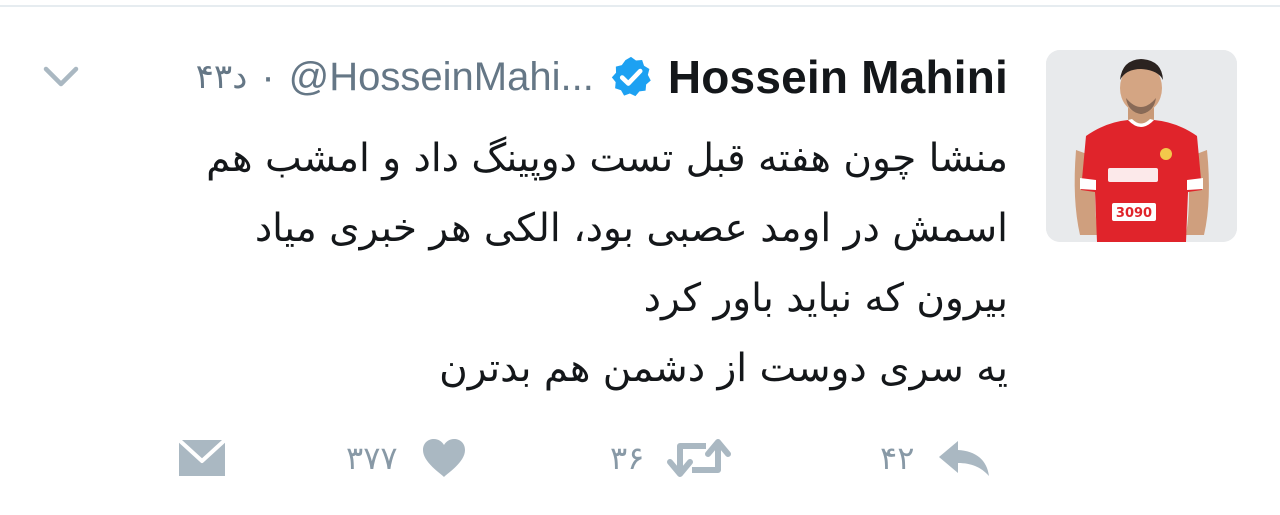  Describe the element at coordinates (443, 458) in the screenshot. I see `heart-icon` at that location.